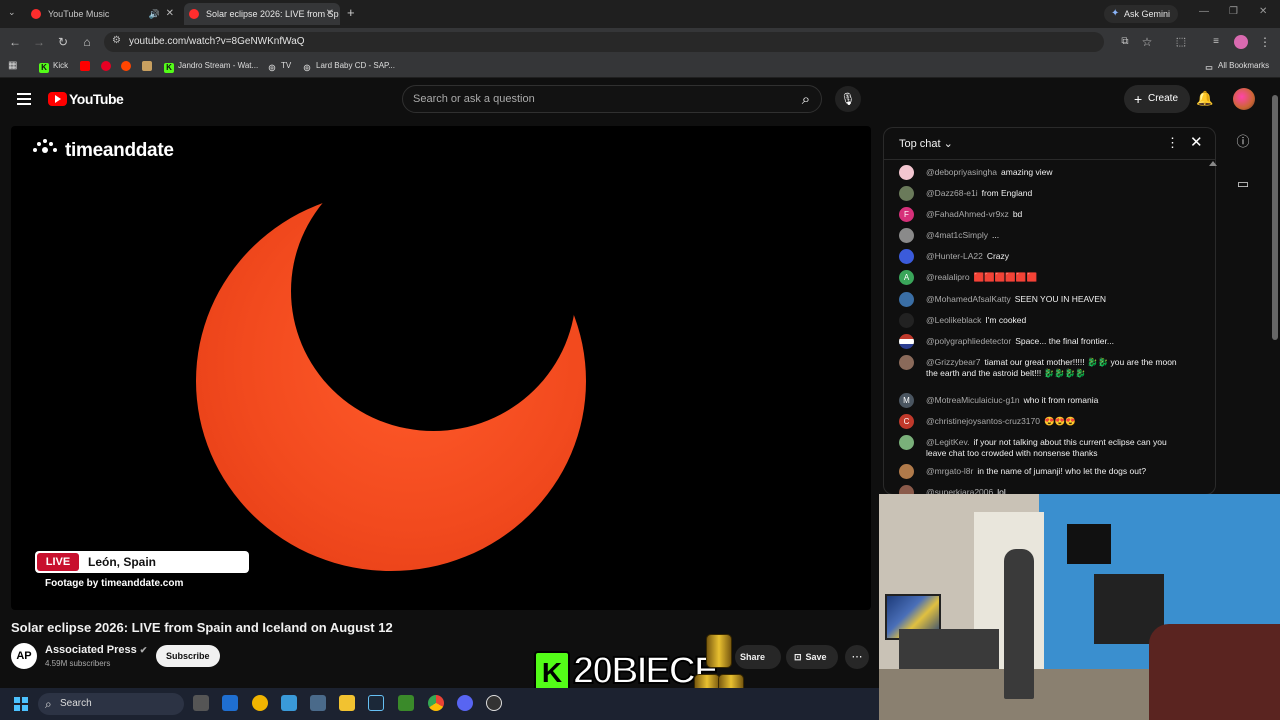 The height and width of the screenshot is (720, 1280). I want to click on tab-search-icon: ⌄, so click(12, 12).